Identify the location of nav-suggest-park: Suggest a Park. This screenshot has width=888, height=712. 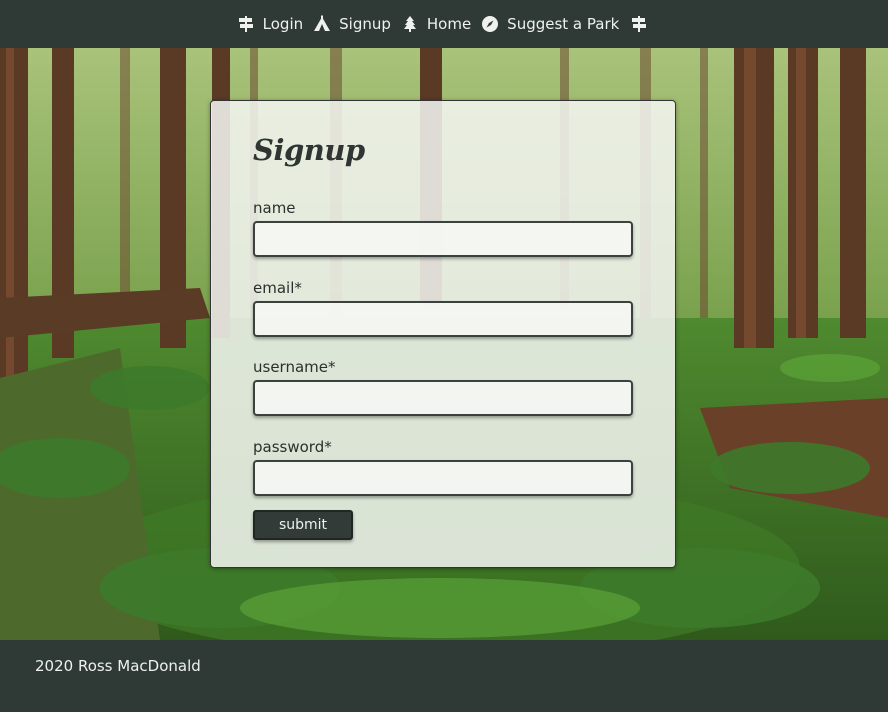
(550, 24).